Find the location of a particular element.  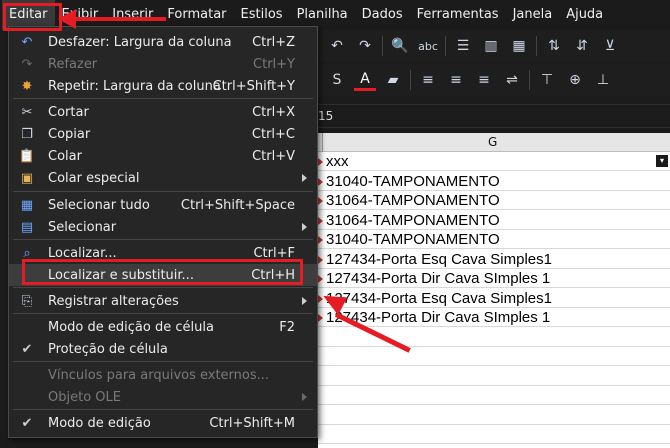

menu-item-shortcut: Ctrl+Y is located at coordinates (274, 64).